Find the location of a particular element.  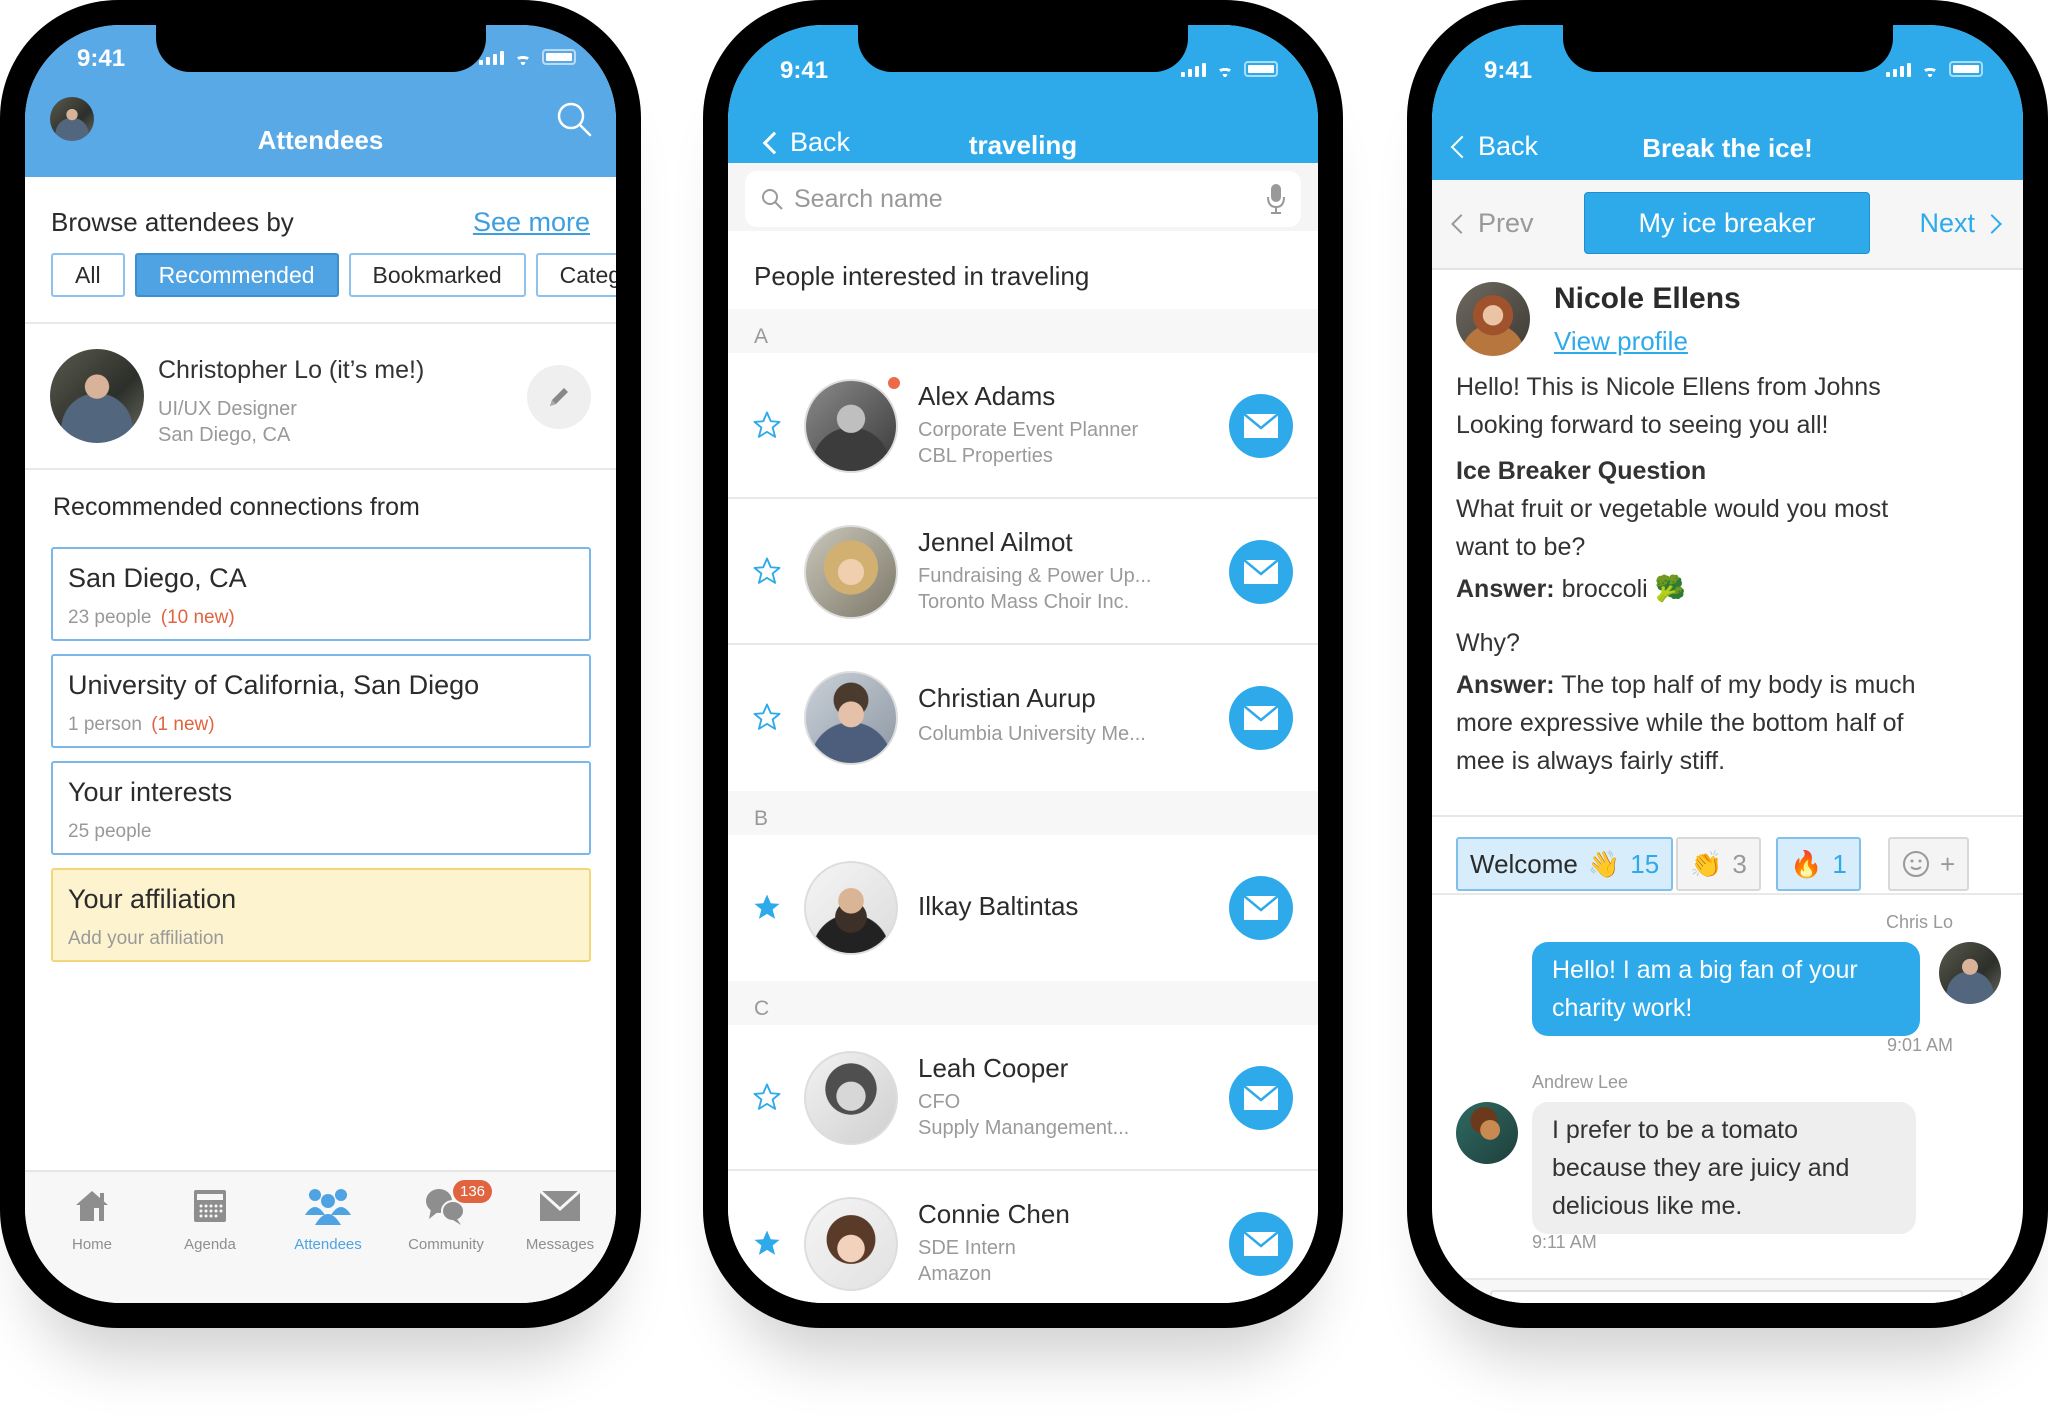

next-button: Next is located at coordinates (1960, 223).